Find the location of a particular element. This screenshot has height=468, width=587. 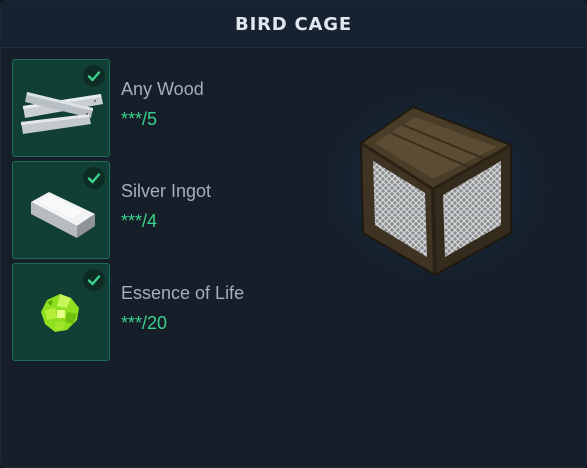

panel-title: BIRD CAGE is located at coordinates (293, 24).